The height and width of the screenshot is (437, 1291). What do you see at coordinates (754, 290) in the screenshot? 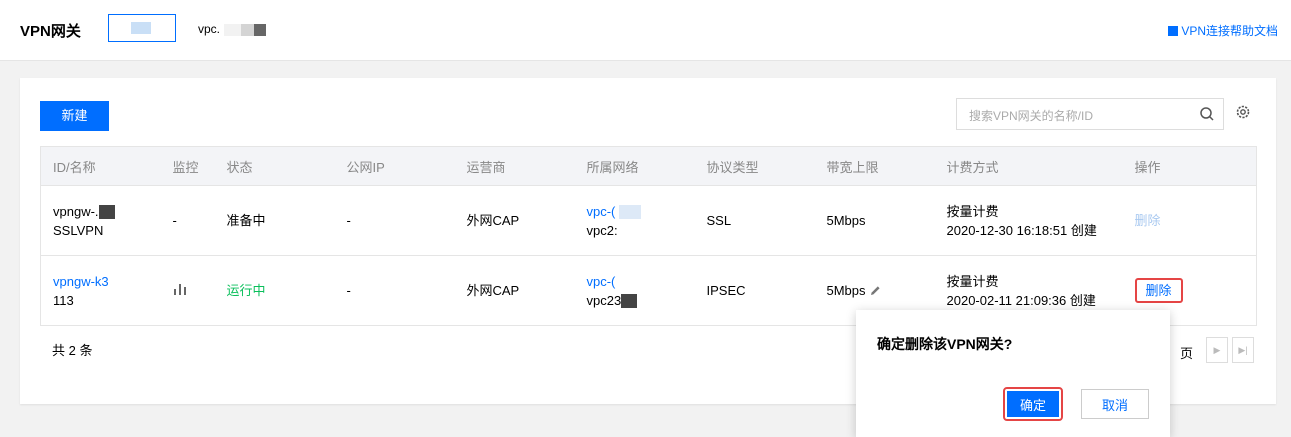
I see `cell-protocol: IPSEC` at bounding box center [754, 290].